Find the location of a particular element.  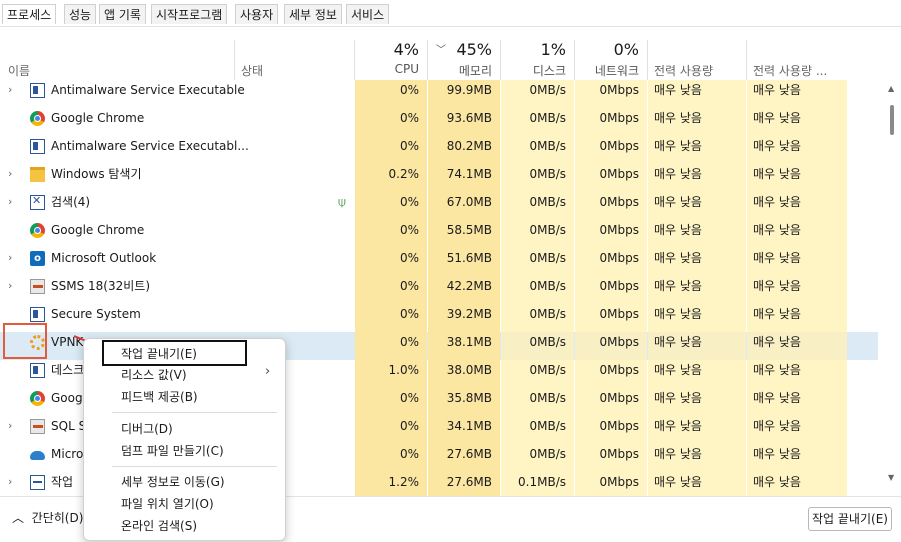

process-name: Secure System is located at coordinates (96, 314).